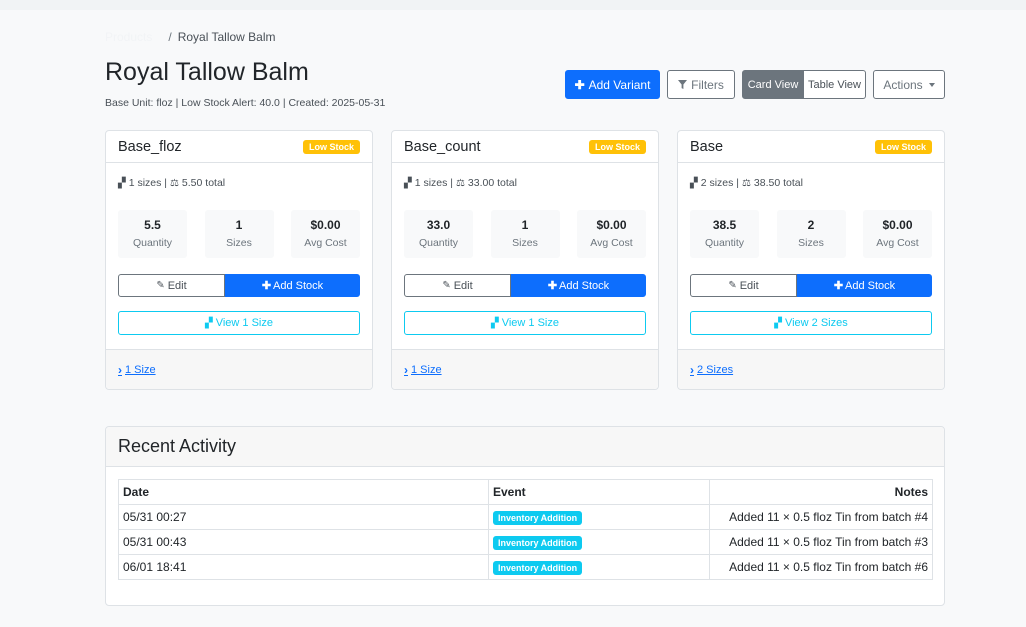 The width and height of the screenshot is (1026, 627). What do you see at coordinates (120, 369) in the screenshot?
I see `chevron-right-icon: ›` at bounding box center [120, 369].